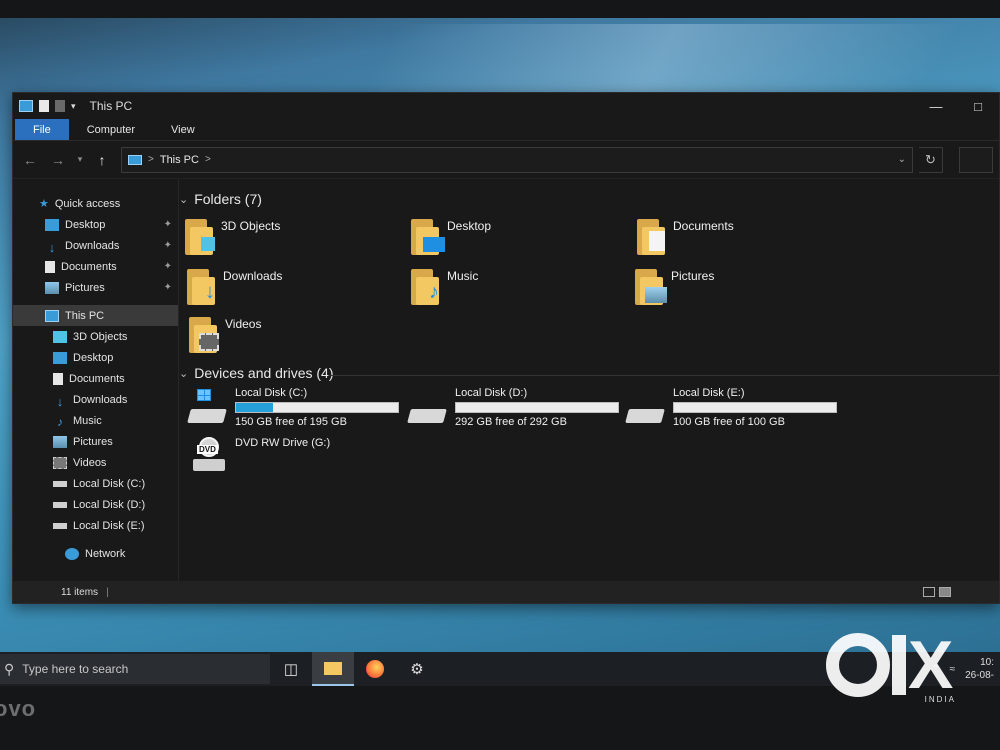  Describe the element at coordinates (261, 454) in the screenshot. I see `drive-dvd-rw: DVD DVD RW Drive (G:)` at that location.